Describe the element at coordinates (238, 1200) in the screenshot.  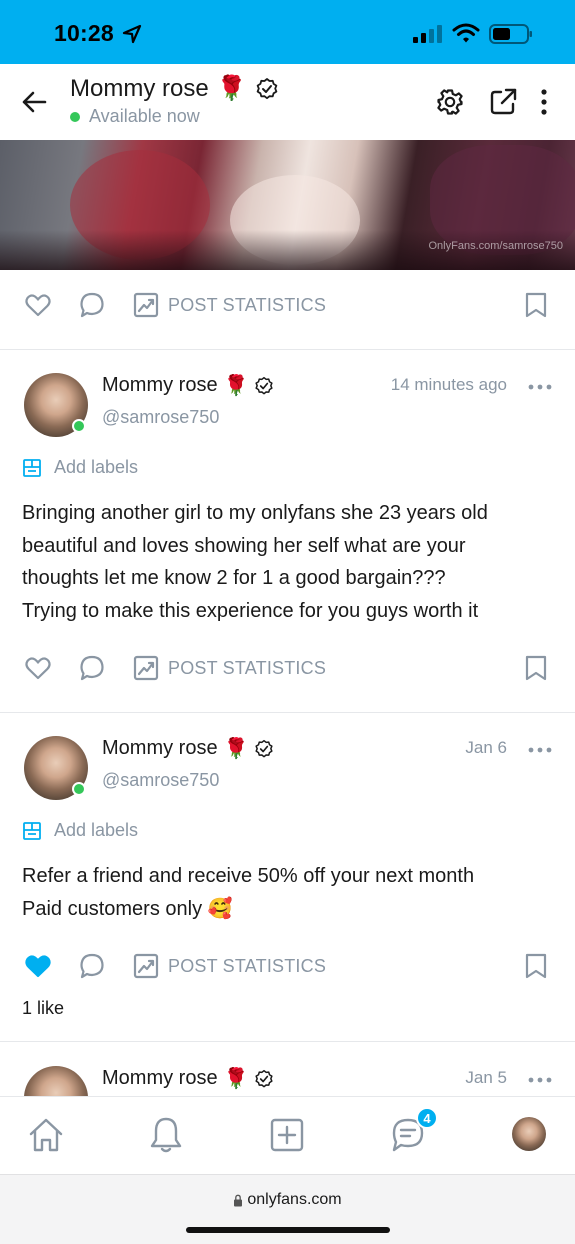
I see `lock-icon` at that location.